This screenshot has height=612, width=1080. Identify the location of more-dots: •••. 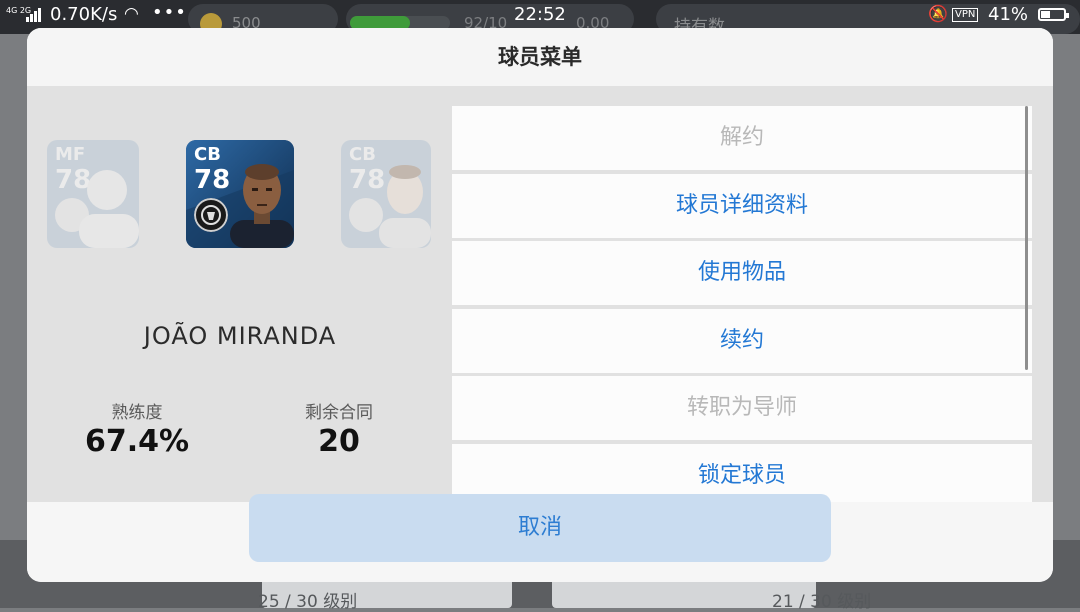
(169, 12).